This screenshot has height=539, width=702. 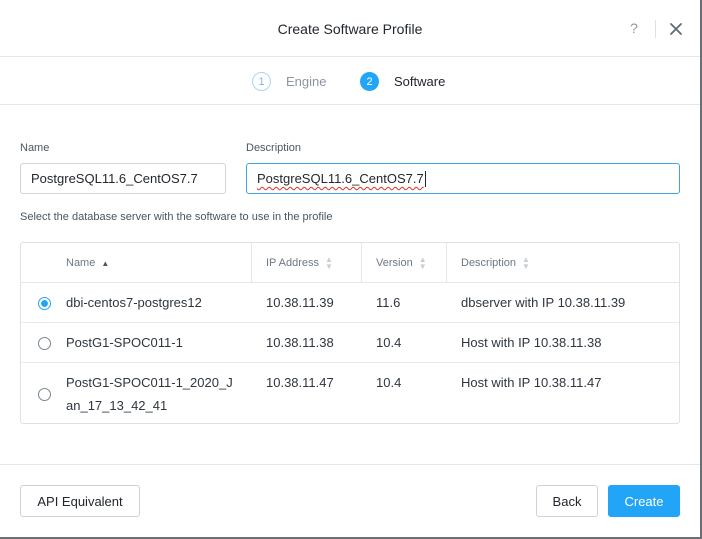 I want to click on row-ip-address: 10.38.11.38, so click(x=300, y=342).